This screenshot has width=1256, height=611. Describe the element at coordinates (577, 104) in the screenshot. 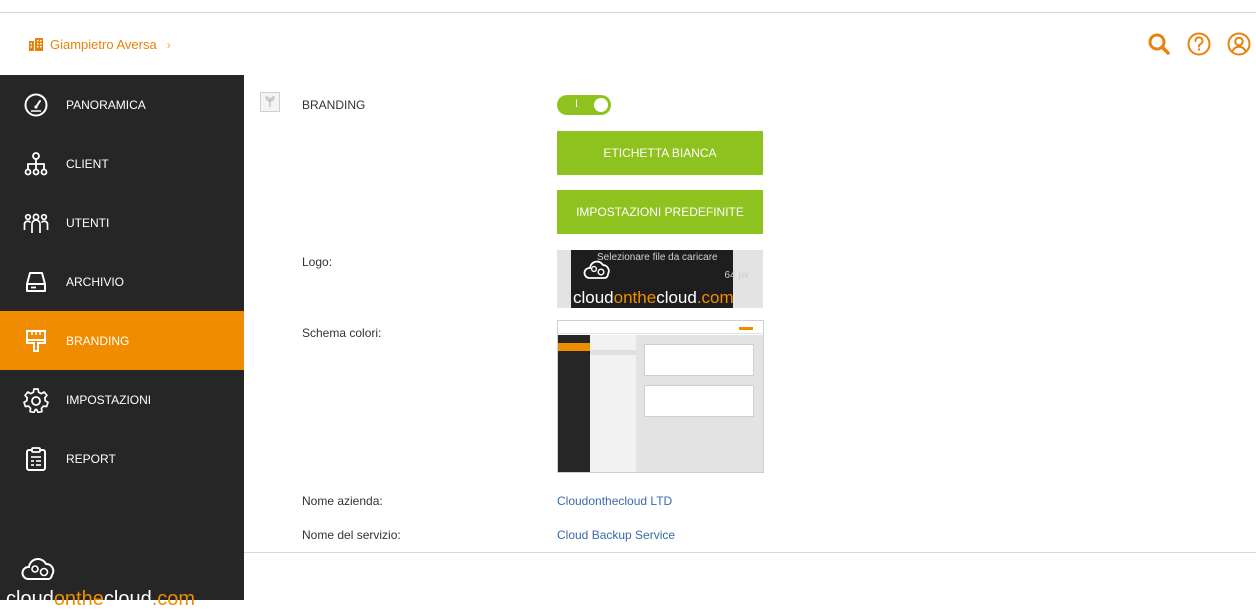

I see `toggle-on-mark: I` at that location.